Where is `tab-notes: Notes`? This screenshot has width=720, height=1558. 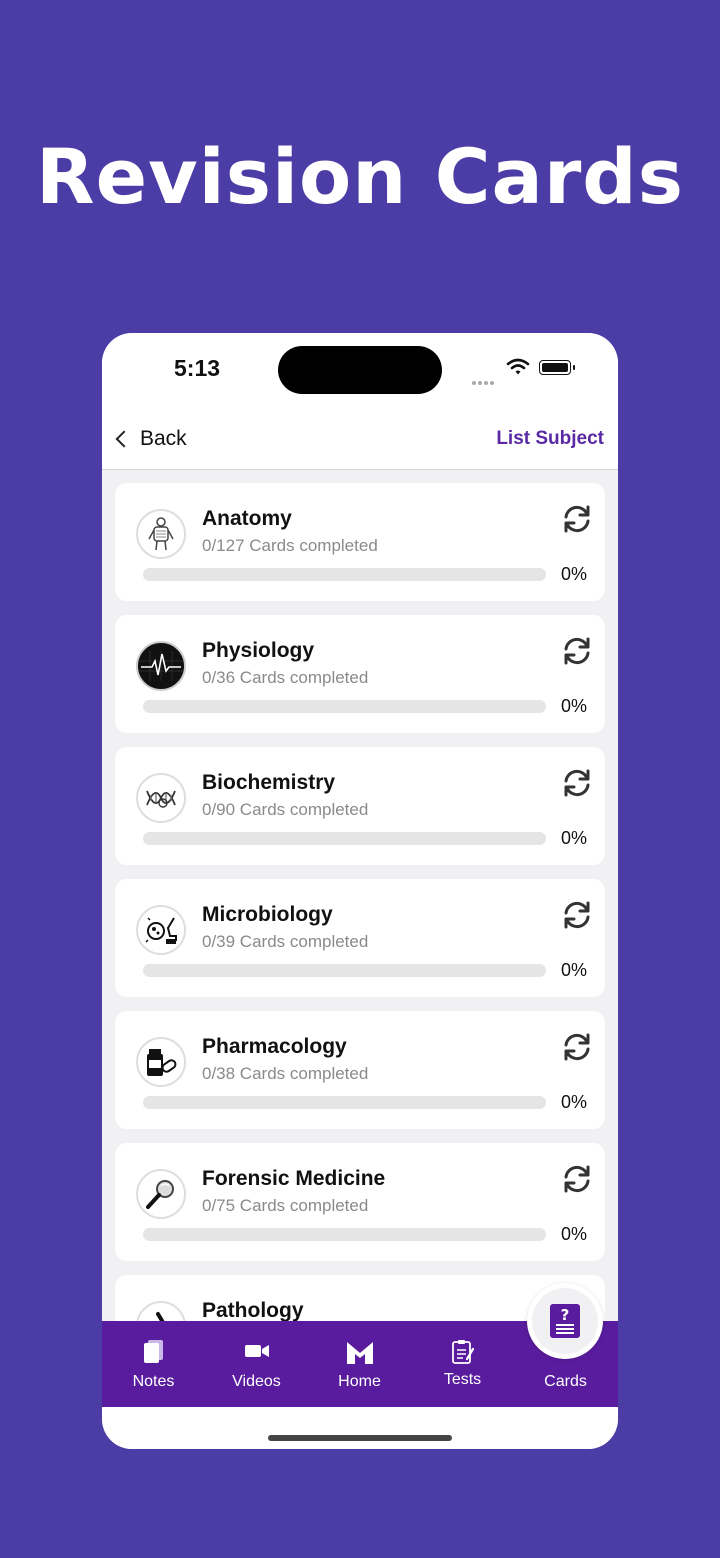 tab-notes: Notes is located at coordinates (153, 1364).